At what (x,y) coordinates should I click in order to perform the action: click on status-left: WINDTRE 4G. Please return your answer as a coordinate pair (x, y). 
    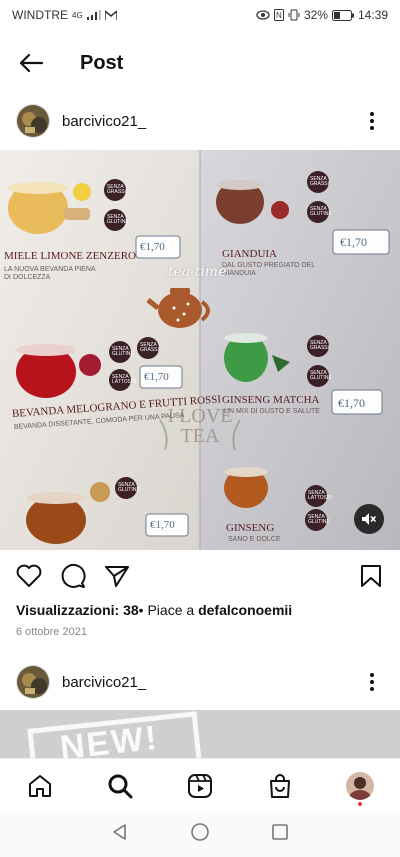
    Looking at the image, I should click on (64, 15).